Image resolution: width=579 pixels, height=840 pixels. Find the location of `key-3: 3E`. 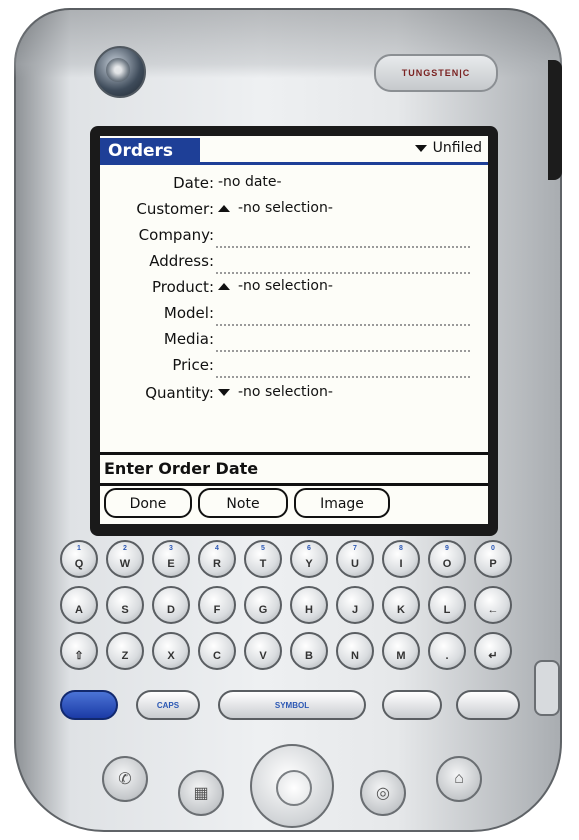

key-3: 3E is located at coordinates (171, 559).